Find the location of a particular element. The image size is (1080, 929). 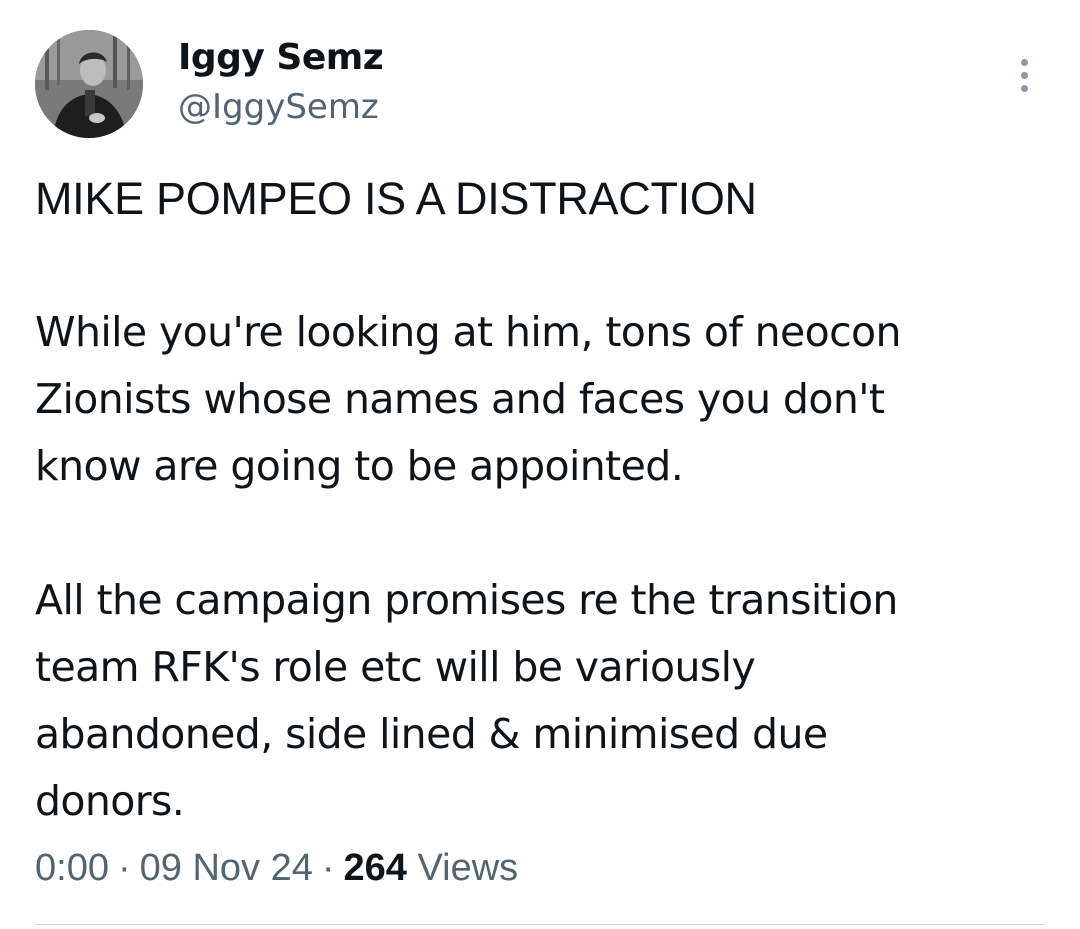

avatar-photo is located at coordinates (89, 84).